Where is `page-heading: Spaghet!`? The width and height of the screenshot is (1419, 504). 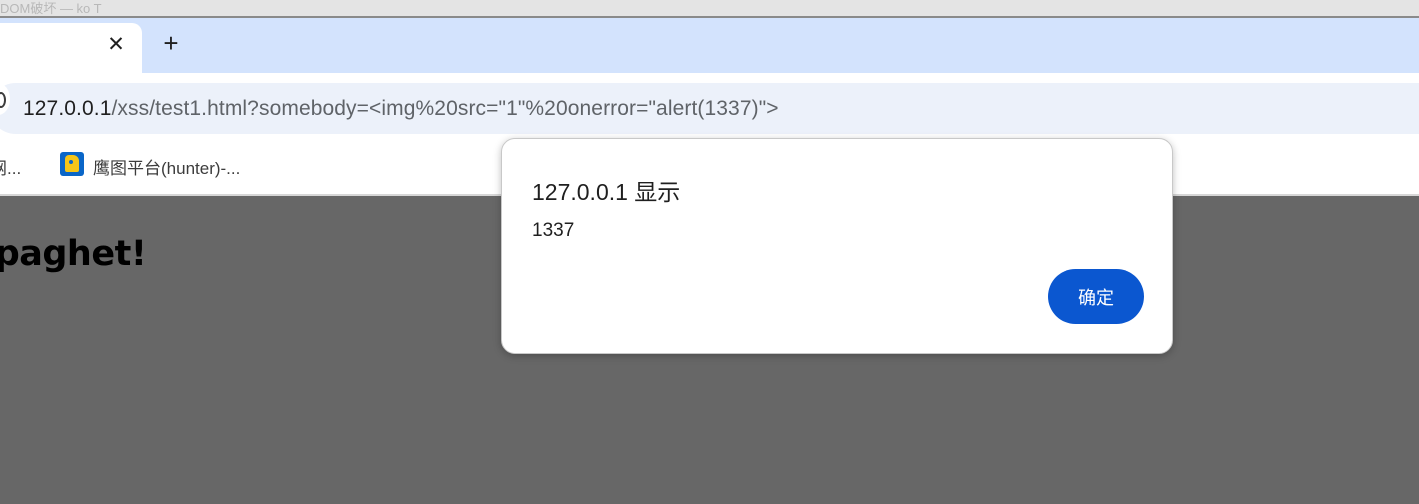
page-heading: Spaghet! is located at coordinates (73, 254).